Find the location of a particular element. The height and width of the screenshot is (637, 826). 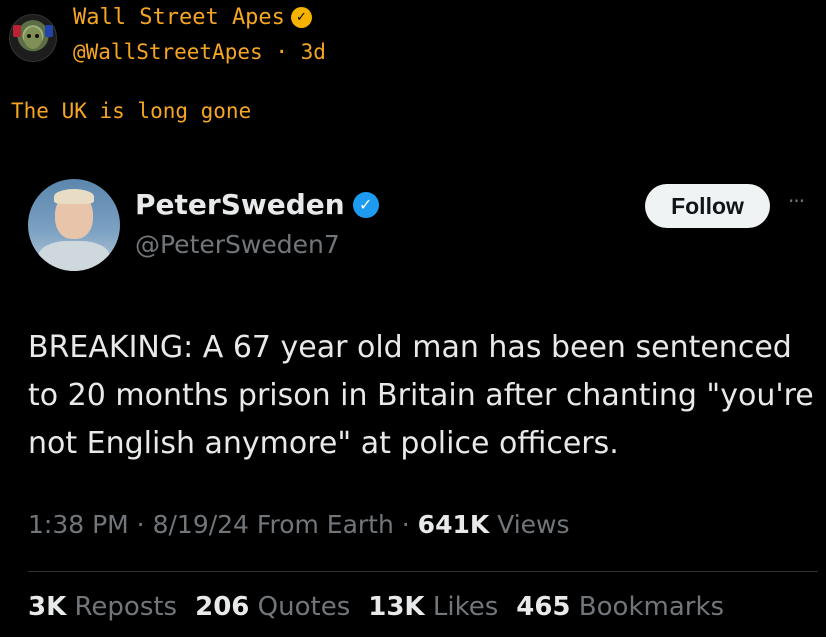

outer-author-name-row: Wall Street Apes ✓ is located at coordinates (192, 17).